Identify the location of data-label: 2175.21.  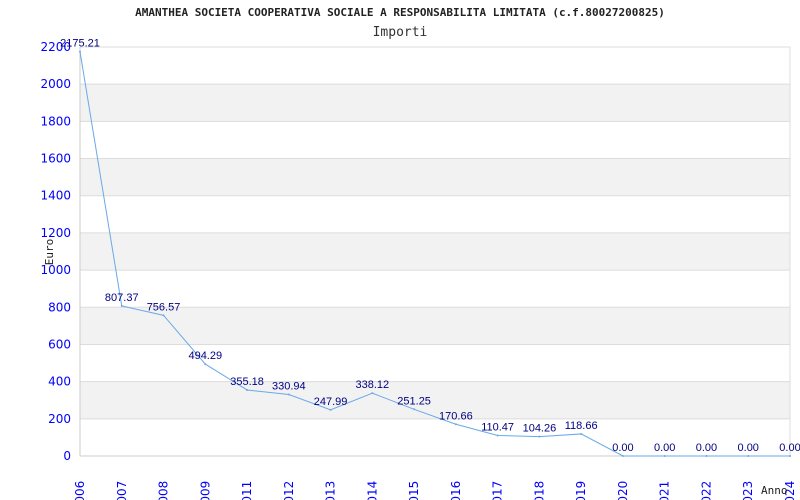
(80, 44).